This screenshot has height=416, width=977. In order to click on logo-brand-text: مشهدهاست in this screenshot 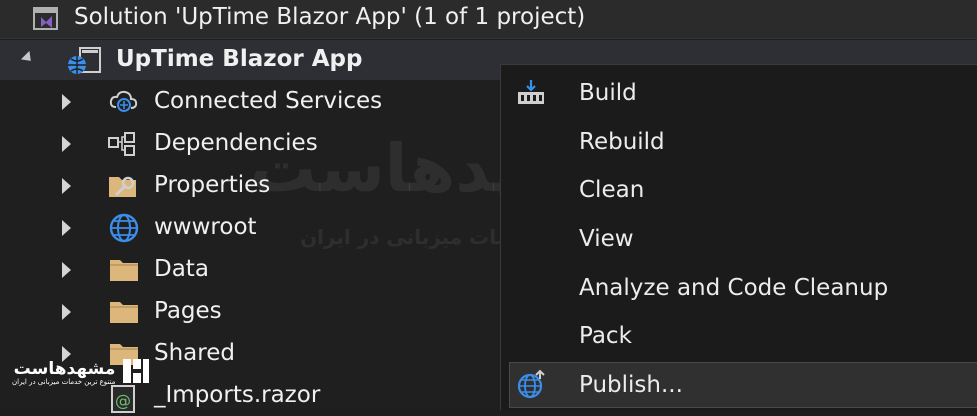, I will do `click(64, 368)`.